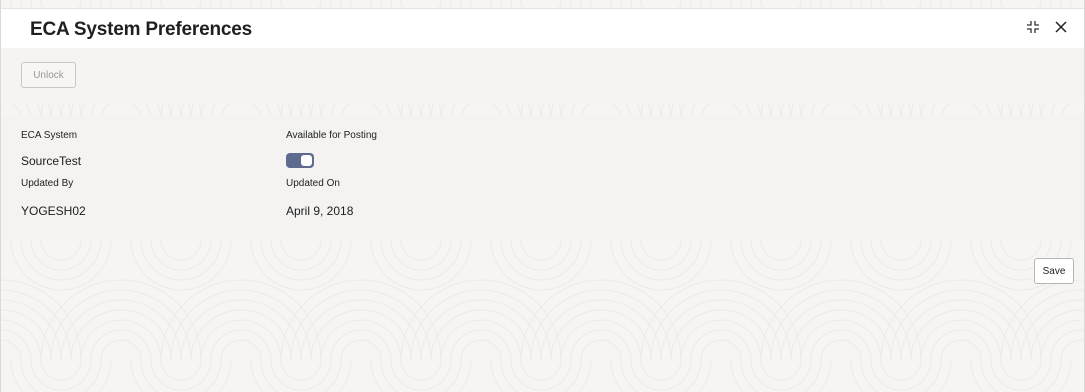 Image resolution: width=1085 pixels, height=392 pixels. What do you see at coordinates (542, 28) in the screenshot?
I see `window-header: ECA System Preferences` at bounding box center [542, 28].